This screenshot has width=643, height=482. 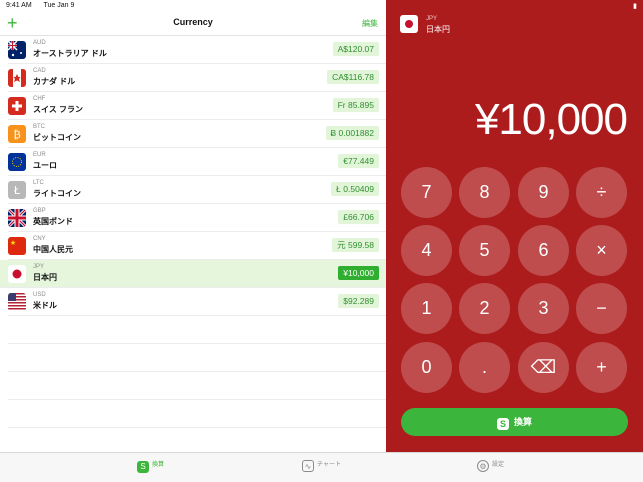 I want to click on digit-key-5: 5, so click(x=484, y=250).